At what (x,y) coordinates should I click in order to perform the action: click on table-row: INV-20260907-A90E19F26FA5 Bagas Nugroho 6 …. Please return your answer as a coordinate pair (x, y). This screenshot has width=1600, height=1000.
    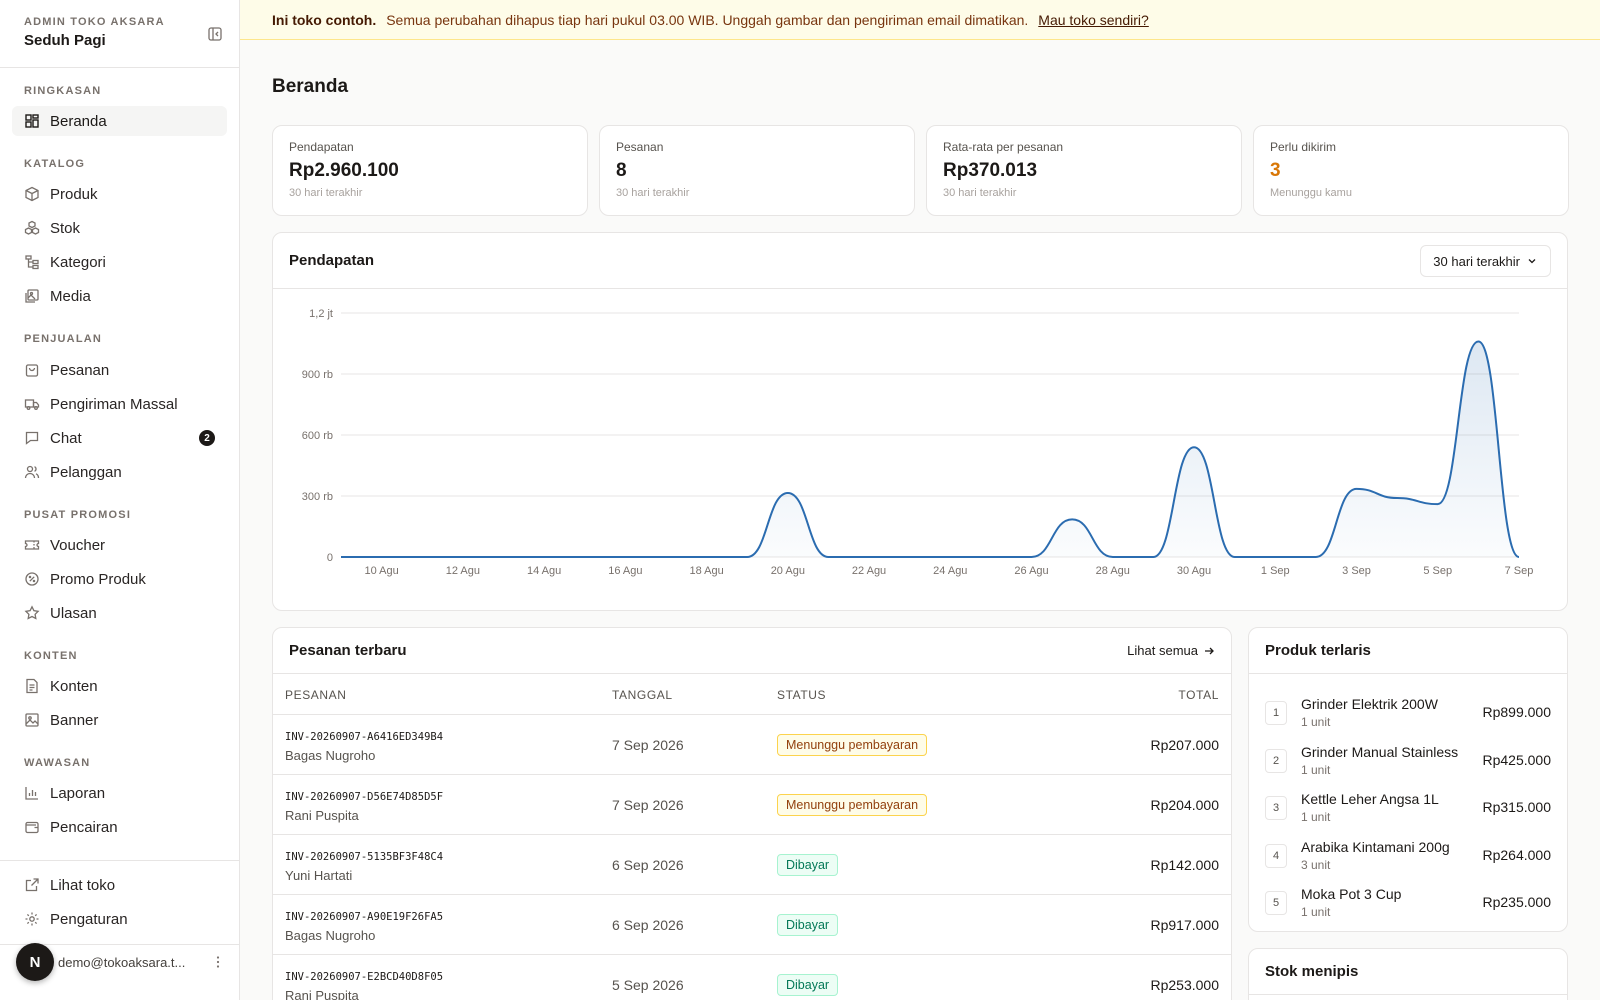
    Looking at the image, I should click on (752, 925).